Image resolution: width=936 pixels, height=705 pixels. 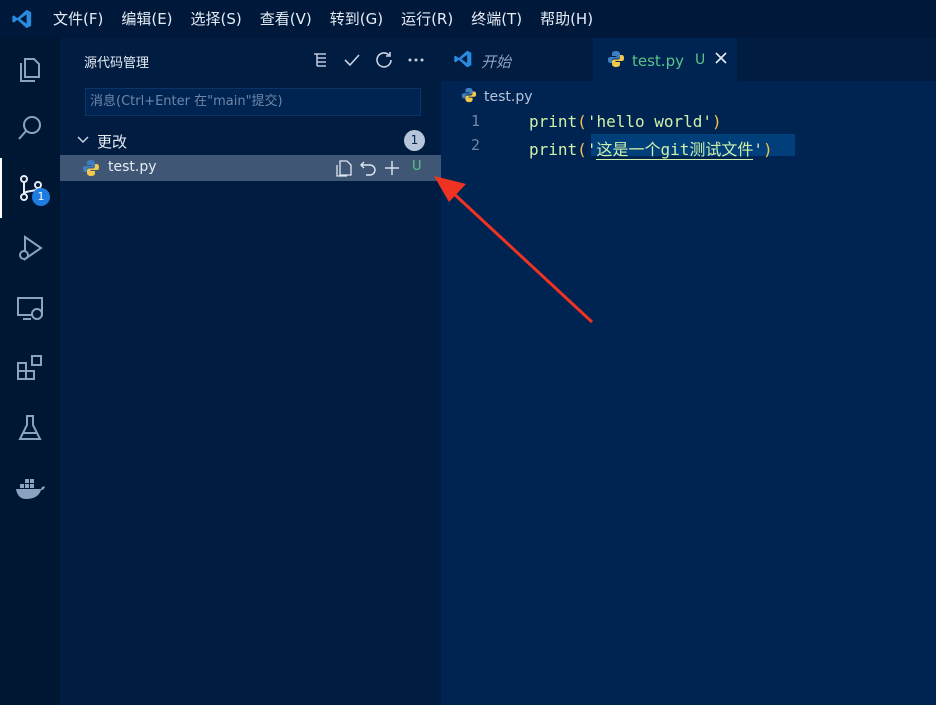 I want to click on menu-selection: 选择(S), so click(x=216, y=19).